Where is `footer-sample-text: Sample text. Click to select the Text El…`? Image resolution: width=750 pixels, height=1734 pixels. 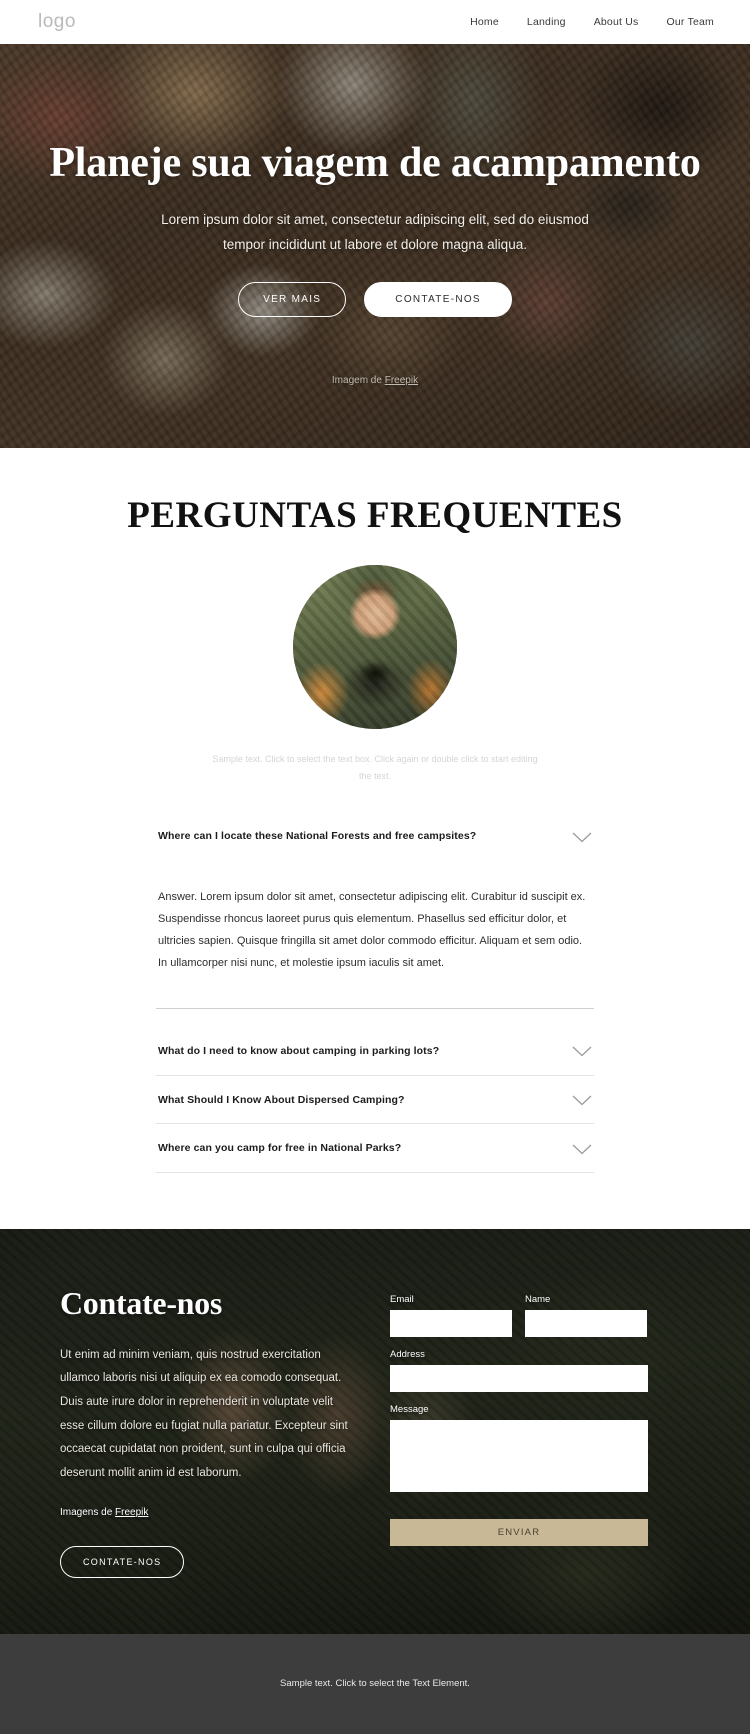
footer-sample-text: Sample text. Click to select the Text El… is located at coordinates (375, 1684).